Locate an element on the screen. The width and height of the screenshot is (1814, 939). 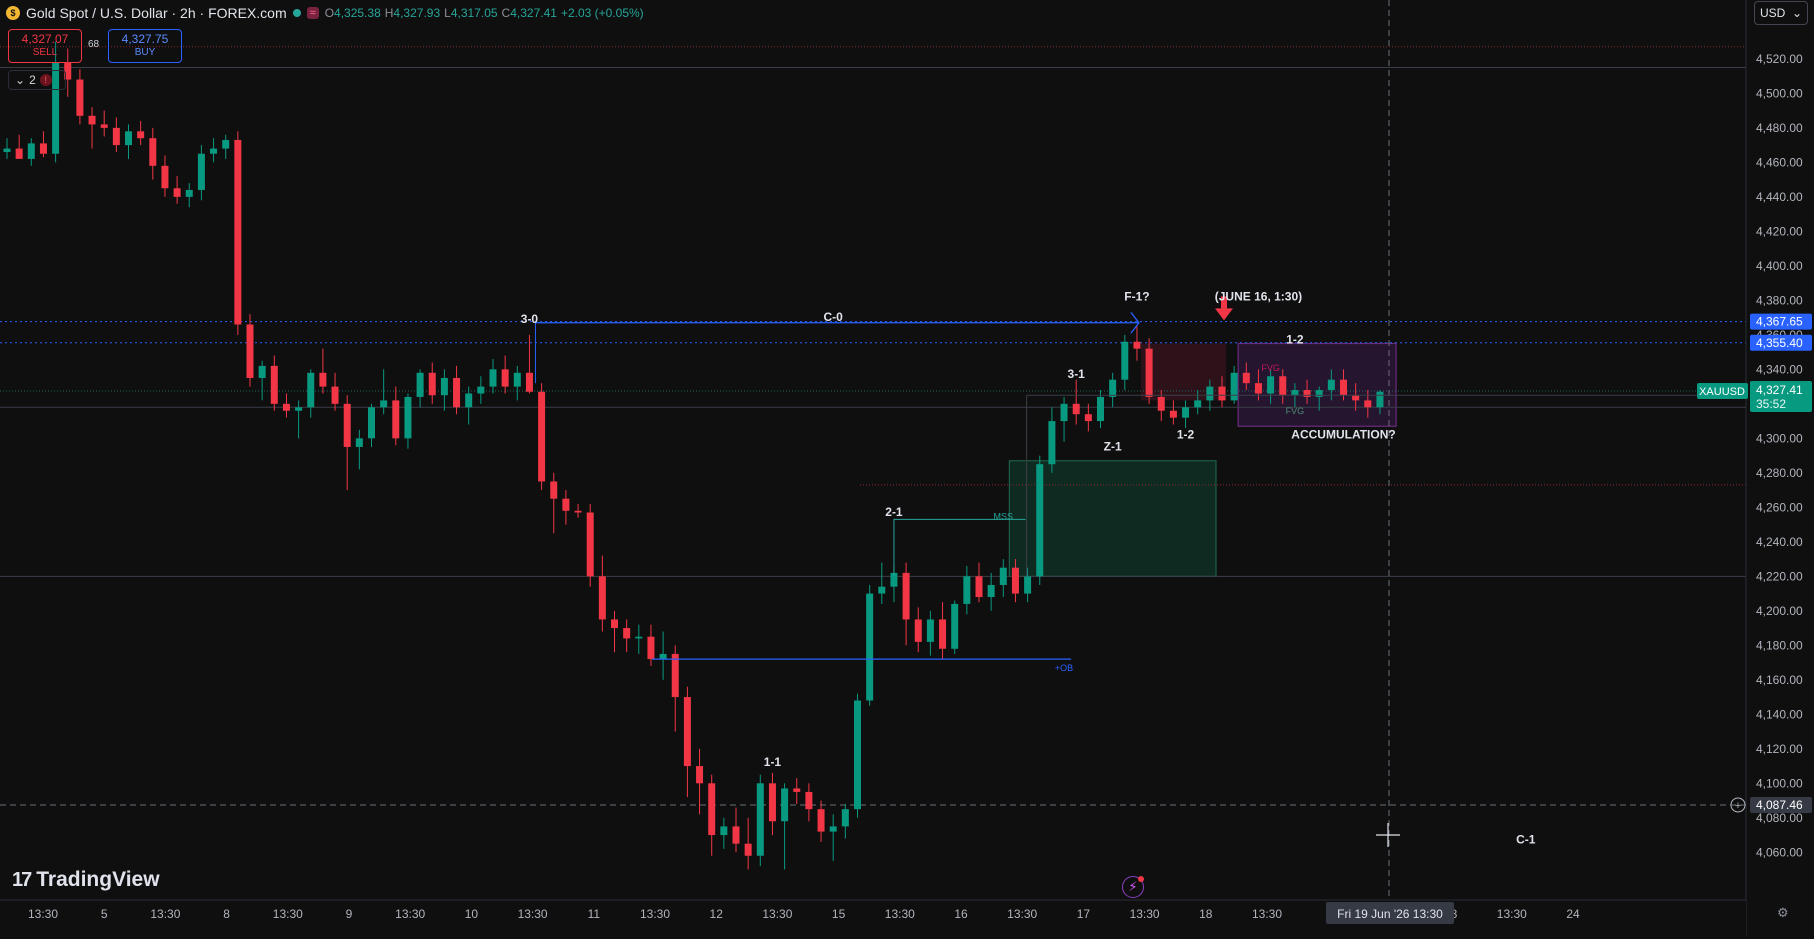
symbol-title: Gold Spot / U.S. Dollar · 2h · FOREX.com is located at coordinates (156, 13).